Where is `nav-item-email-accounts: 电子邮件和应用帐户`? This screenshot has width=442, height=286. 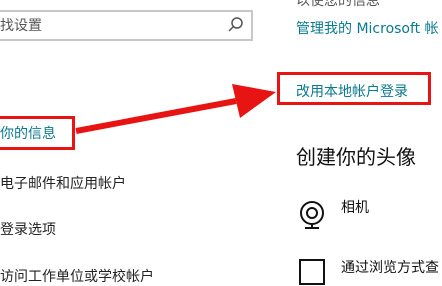 nav-item-email-accounts: 电子邮件和应用帐户 is located at coordinates (63, 183).